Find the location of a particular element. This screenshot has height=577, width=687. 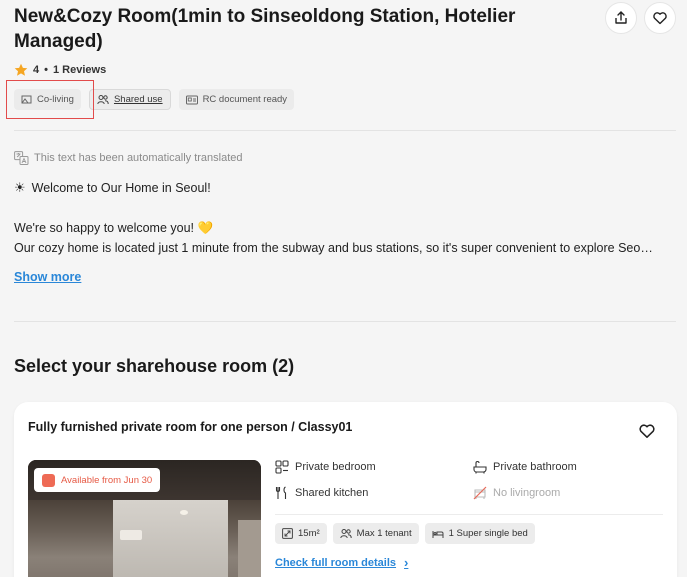

bed-chip-icon is located at coordinates (438, 534).